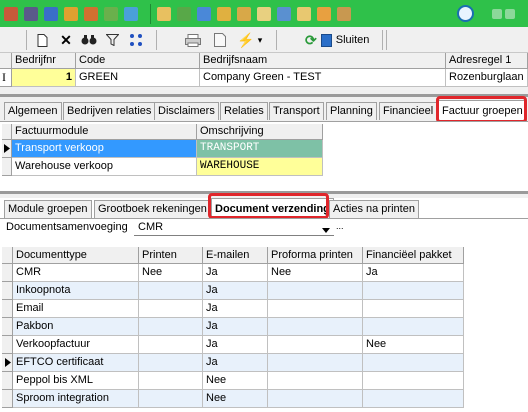 Image resolution: width=528 pixels, height=412 pixels. What do you see at coordinates (304, 13) in the screenshot?
I see `note-icon` at bounding box center [304, 13].